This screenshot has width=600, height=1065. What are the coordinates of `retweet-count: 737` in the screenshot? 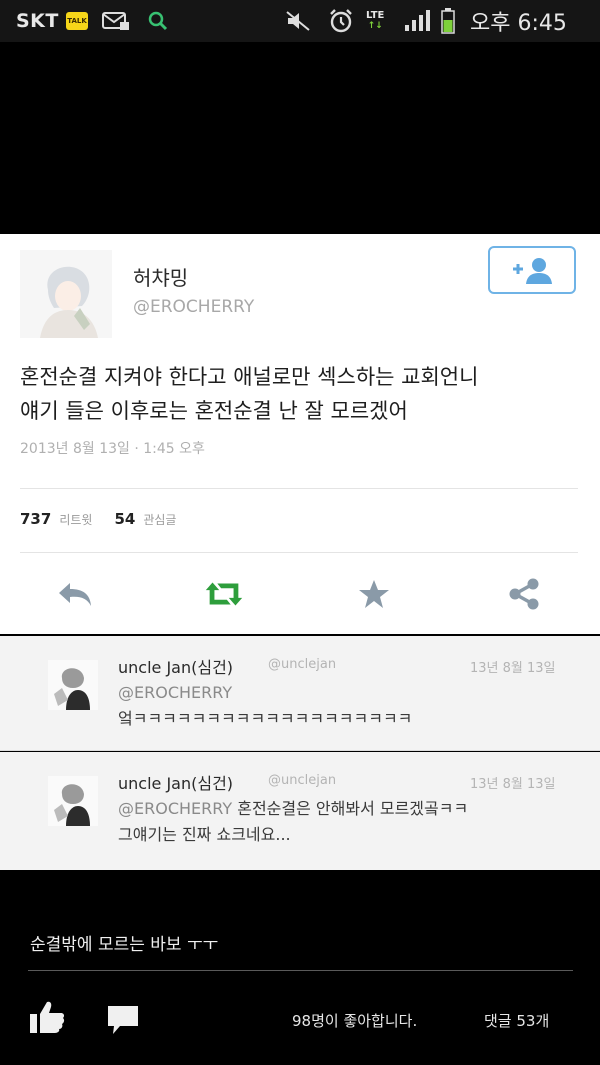 It's located at (35, 519).